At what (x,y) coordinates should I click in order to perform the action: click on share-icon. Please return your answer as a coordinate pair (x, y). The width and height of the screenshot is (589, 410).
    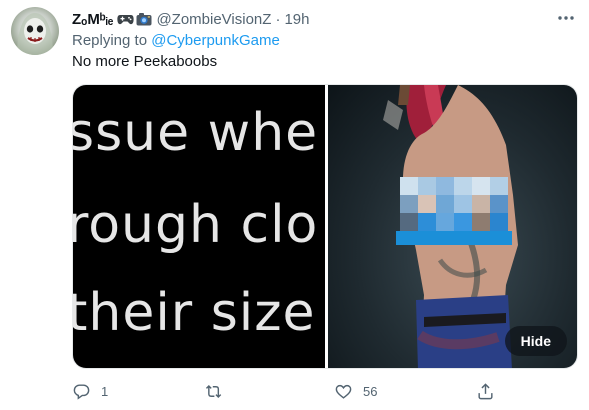
    Looking at the image, I should click on (485, 390).